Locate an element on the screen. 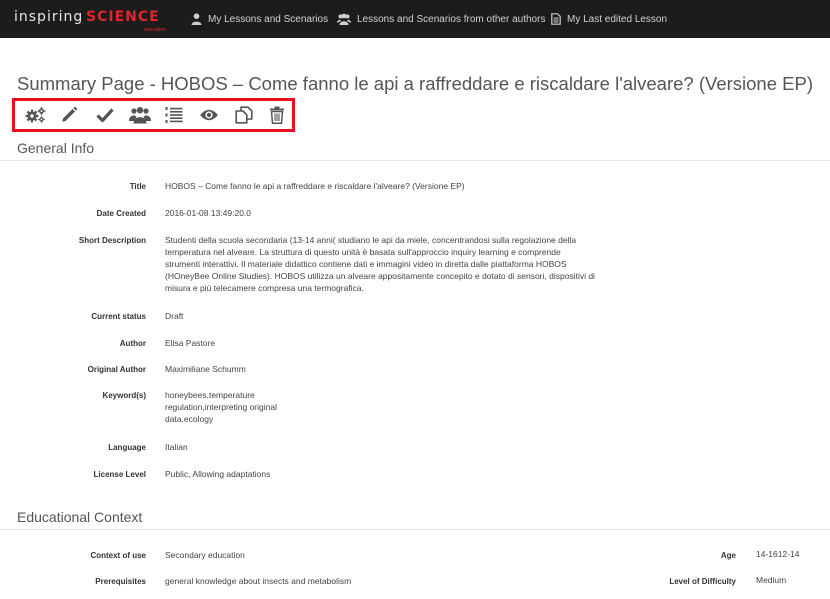 The image size is (830, 599). trash-icon is located at coordinates (277, 115).